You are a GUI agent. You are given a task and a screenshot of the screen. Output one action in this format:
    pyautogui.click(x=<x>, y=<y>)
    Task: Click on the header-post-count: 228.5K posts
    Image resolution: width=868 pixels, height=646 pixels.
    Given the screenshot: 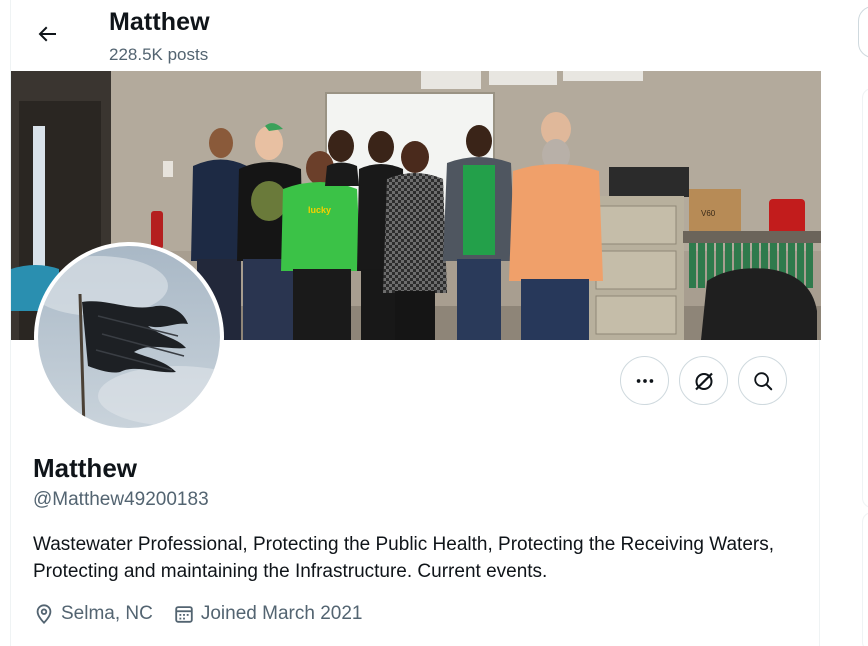 What is the action you would take?
    pyautogui.click(x=159, y=54)
    